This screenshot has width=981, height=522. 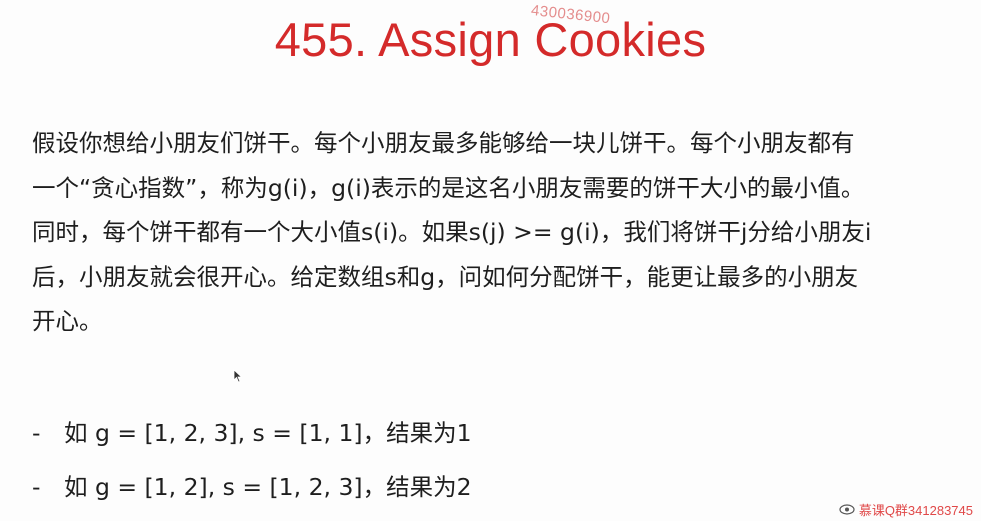 What do you see at coordinates (238, 376) in the screenshot?
I see `mouse-cursor-icon` at bounding box center [238, 376].